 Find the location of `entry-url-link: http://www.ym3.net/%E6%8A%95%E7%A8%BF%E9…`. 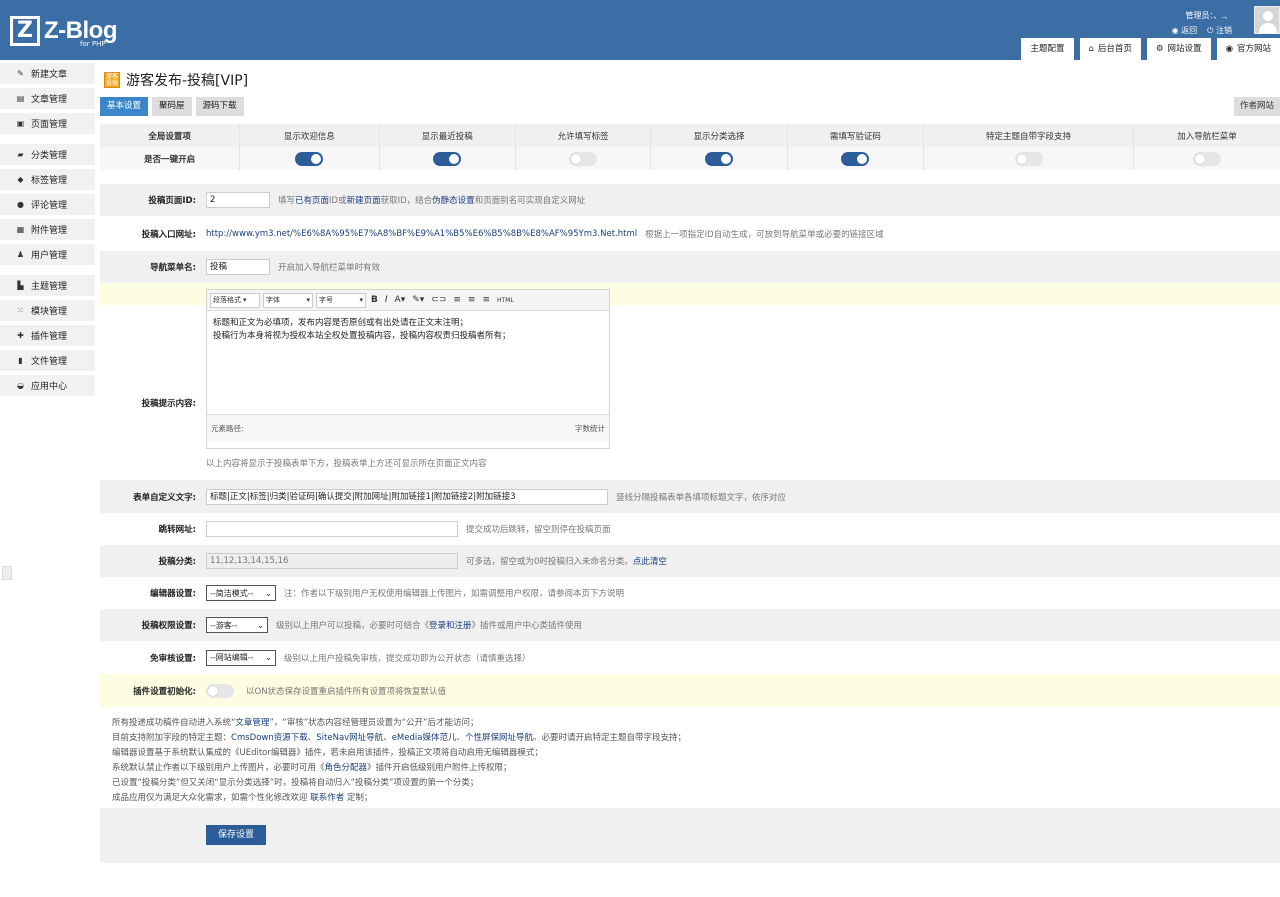

entry-url-link: http://www.ym3.net/%E6%8A%95%E7%A8%BF%E9… is located at coordinates (421, 234).